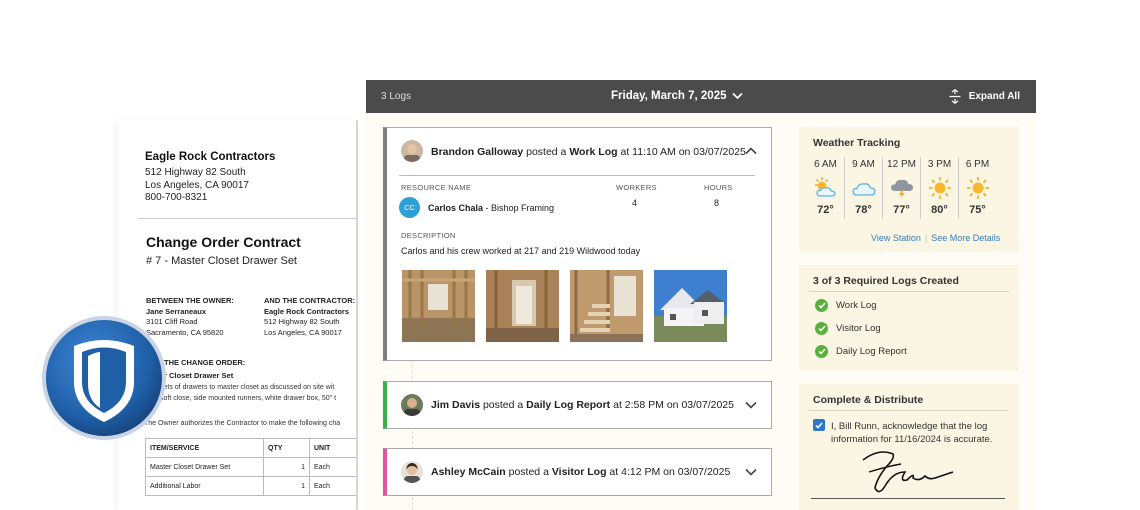 The width and height of the screenshot is (1140, 510). Describe the element at coordinates (901, 210) in the screenshot. I see `weather-temp: 77°` at that location.